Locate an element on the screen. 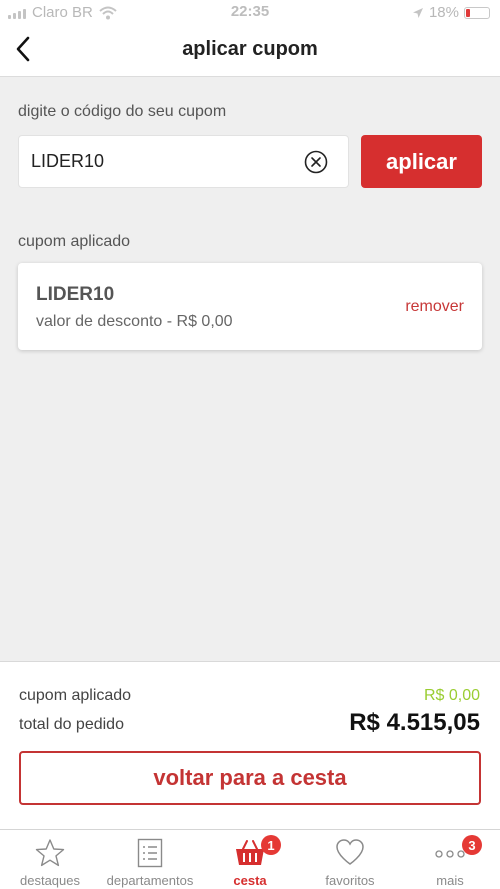 Image resolution: width=500 pixels, height=889 pixels. battery-icon is located at coordinates (477, 12).